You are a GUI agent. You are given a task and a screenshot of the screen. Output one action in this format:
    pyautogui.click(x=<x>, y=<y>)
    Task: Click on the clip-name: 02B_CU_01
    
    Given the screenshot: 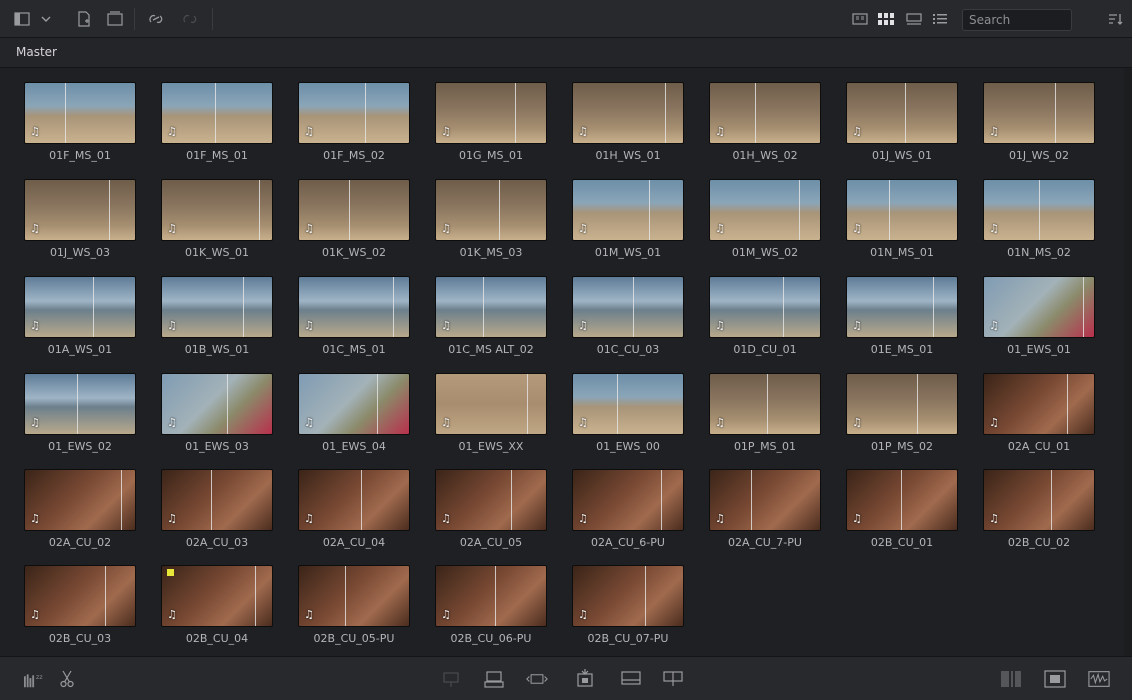 What is the action you would take?
    pyautogui.click(x=902, y=542)
    